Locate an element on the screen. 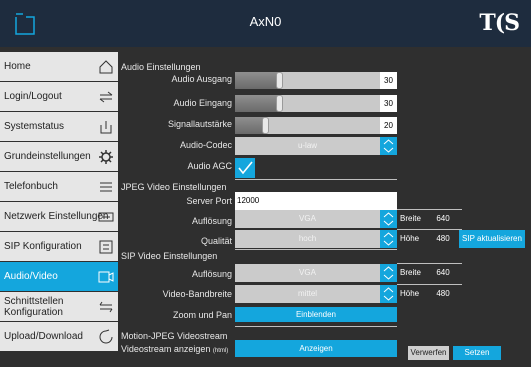 Image resolution: width=531 pixels, height=367 pixels. audio-input-value: 30 is located at coordinates (388, 103).